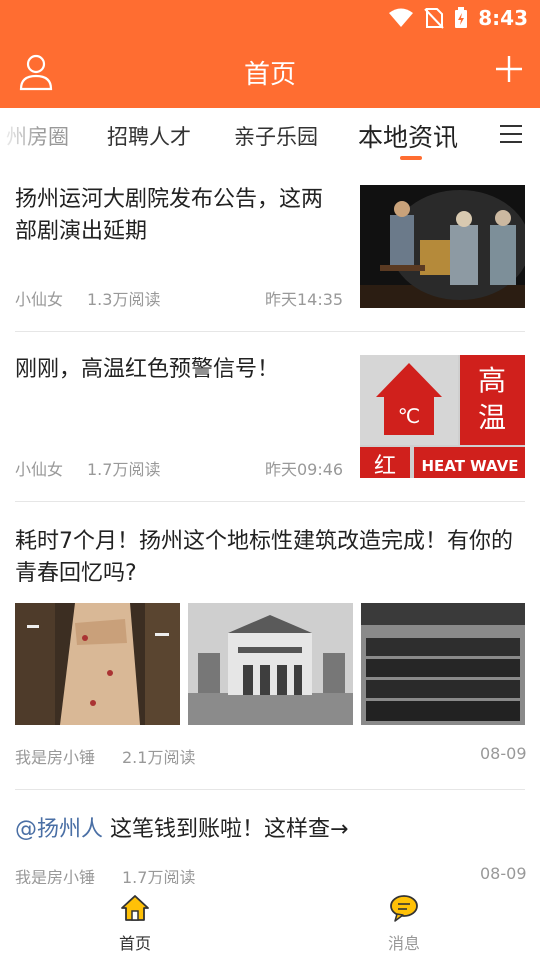 The width and height of the screenshot is (540, 960). What do you see at coordinates (442, 246) in the screenshot?
I see `article-thumbnail` at bounding box center [442, 246].